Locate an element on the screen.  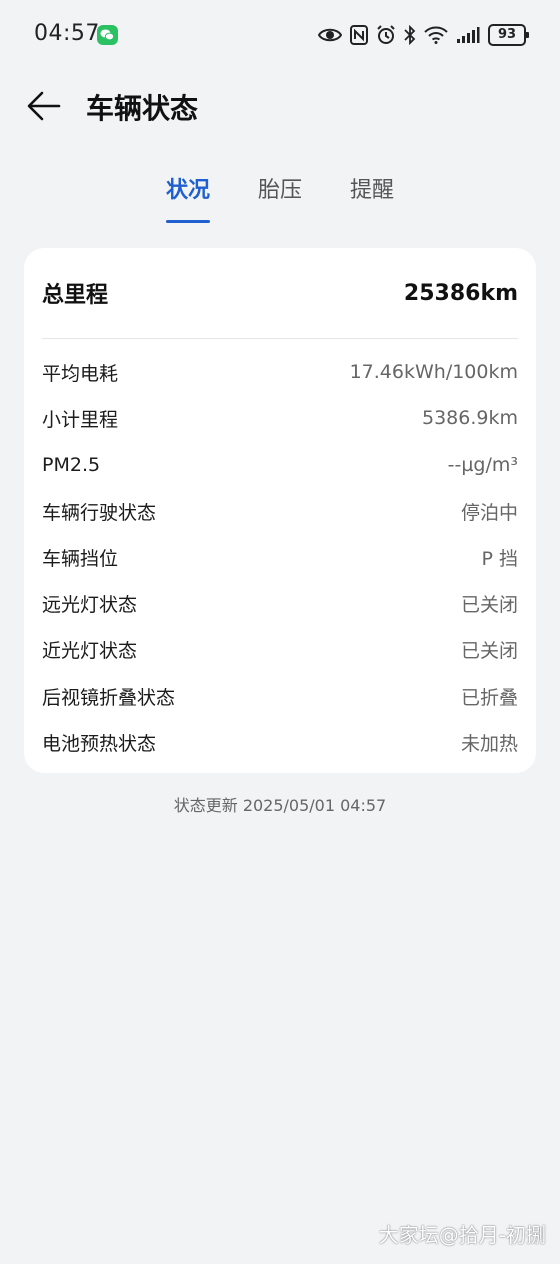
status-row-value: --µg/m³ is located at coordinates (482, 464).